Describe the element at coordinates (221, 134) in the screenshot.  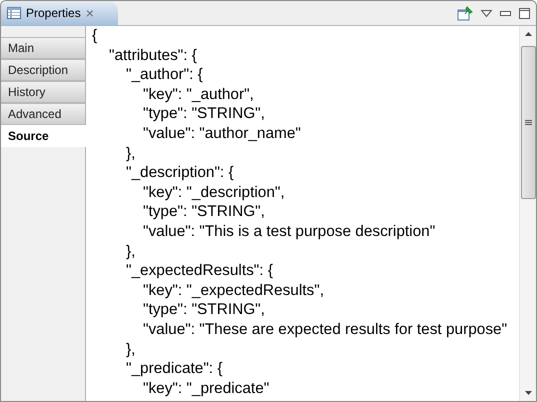
I see `code-line: "value": "author_name"` at that location.